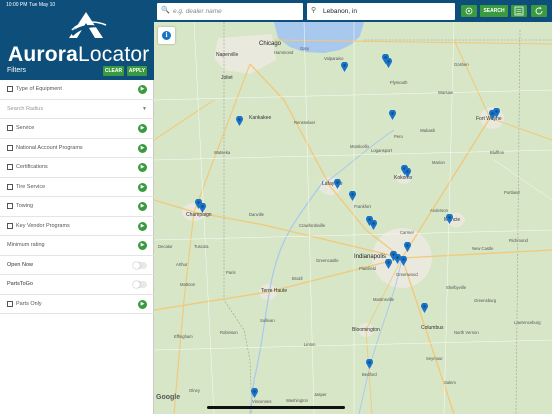  What do you see at coordinates (305, 122) in the screenshot?
I see `city-label: Rensselaer` at bounding box center [305, 122].